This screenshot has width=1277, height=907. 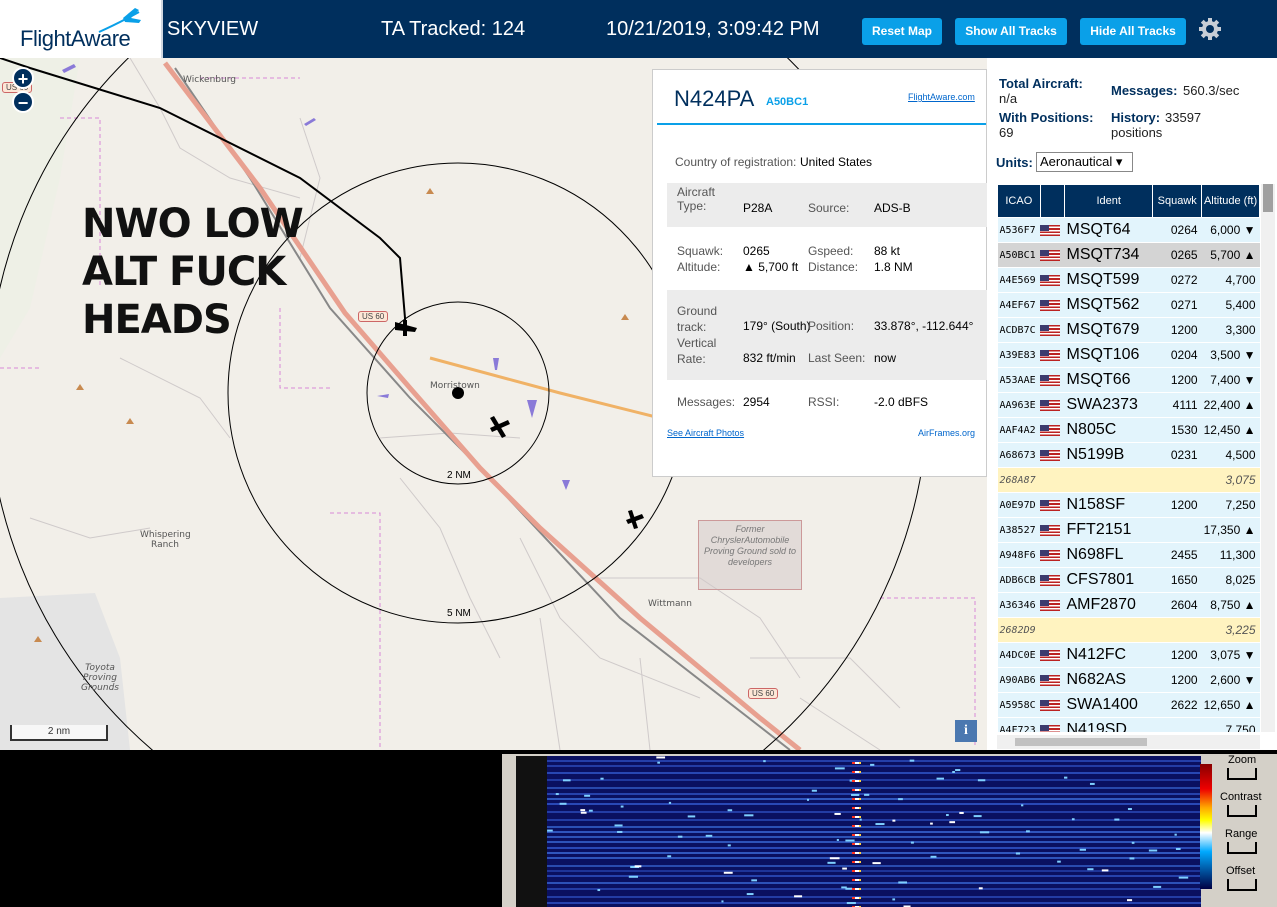 What do you see at coordinates (966, 731) in the screenshot?
I see `info-button: i` at bounding box center [966, 731].